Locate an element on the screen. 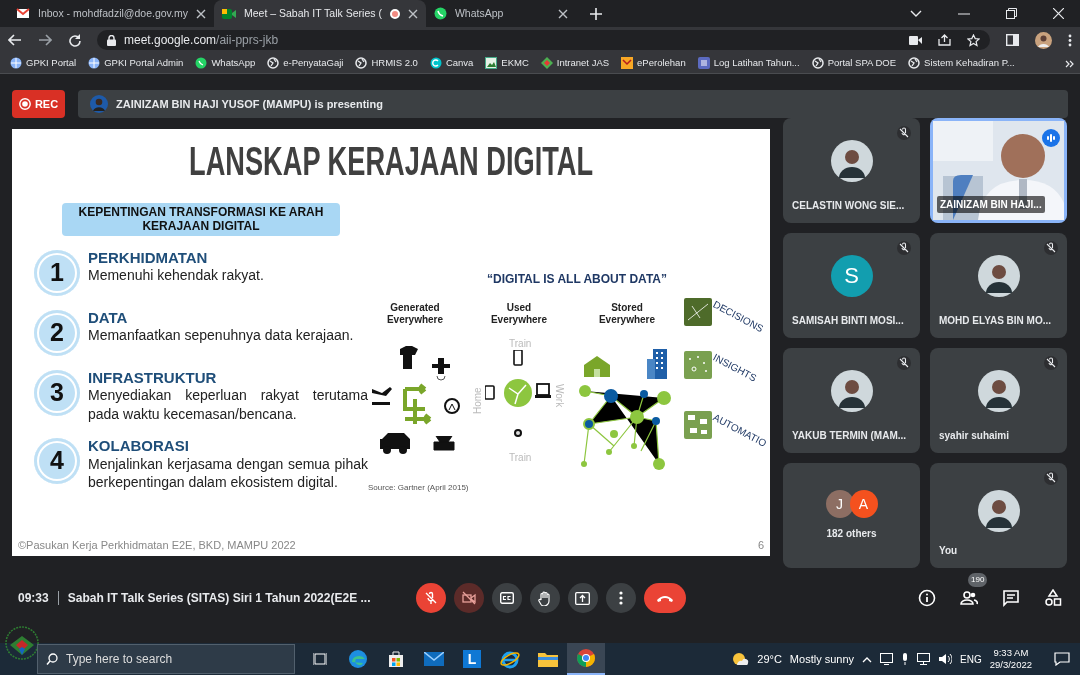  notification-icon is located at coordinates (1062, 659).